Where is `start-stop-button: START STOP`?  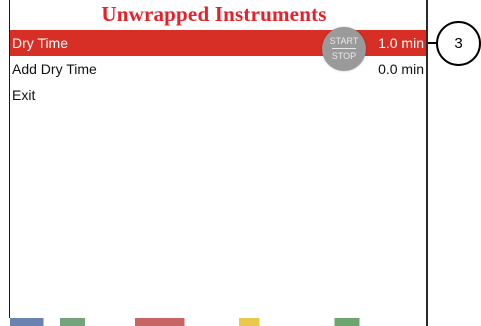 start-stop-button: START STOP is located at coordinates (344, 49).